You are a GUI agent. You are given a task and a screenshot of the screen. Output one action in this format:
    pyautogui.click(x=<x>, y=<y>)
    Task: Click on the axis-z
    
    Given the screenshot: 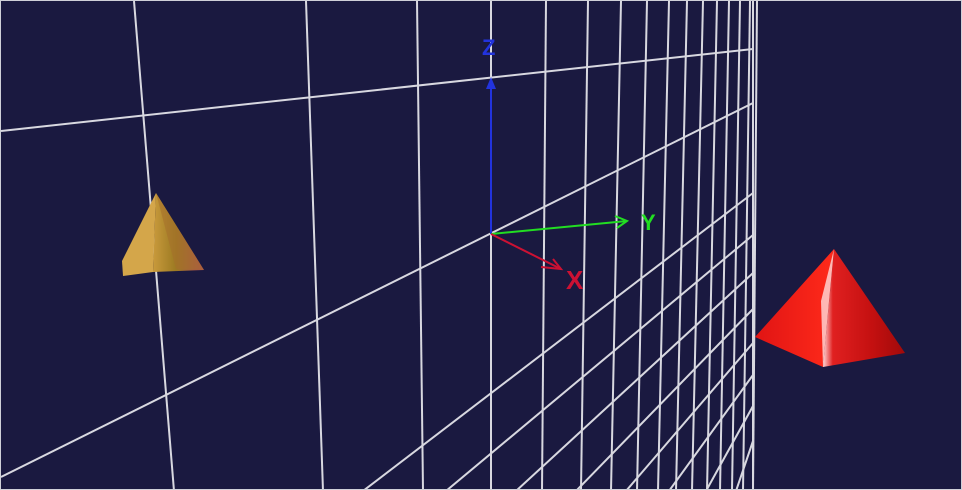 What is the action you would take?
    pyautogui.click(x=491, y=155)
    